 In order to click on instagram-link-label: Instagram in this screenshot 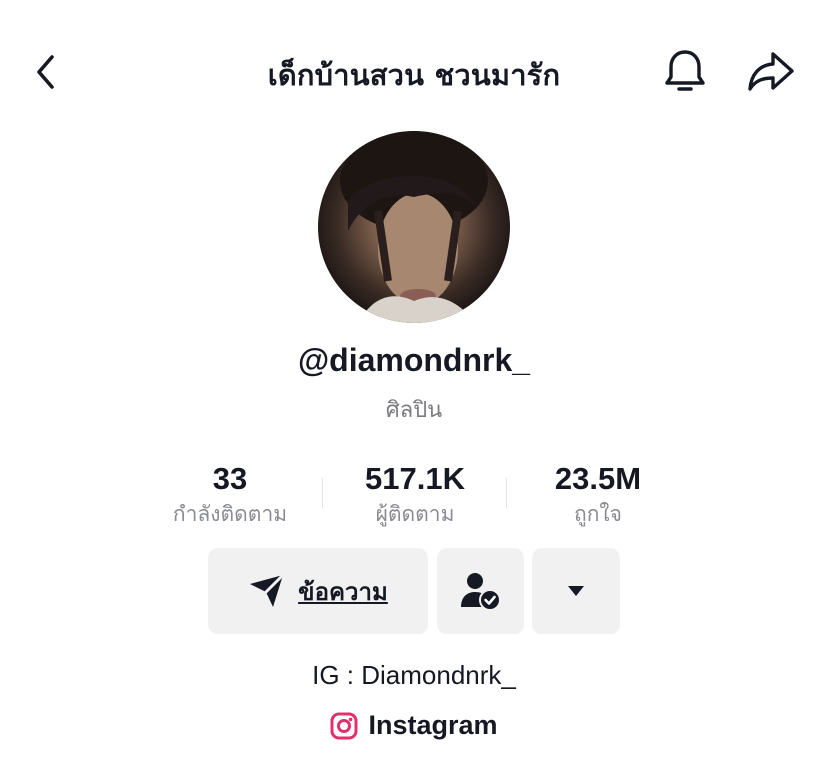, I will do `click(433, 725)`.